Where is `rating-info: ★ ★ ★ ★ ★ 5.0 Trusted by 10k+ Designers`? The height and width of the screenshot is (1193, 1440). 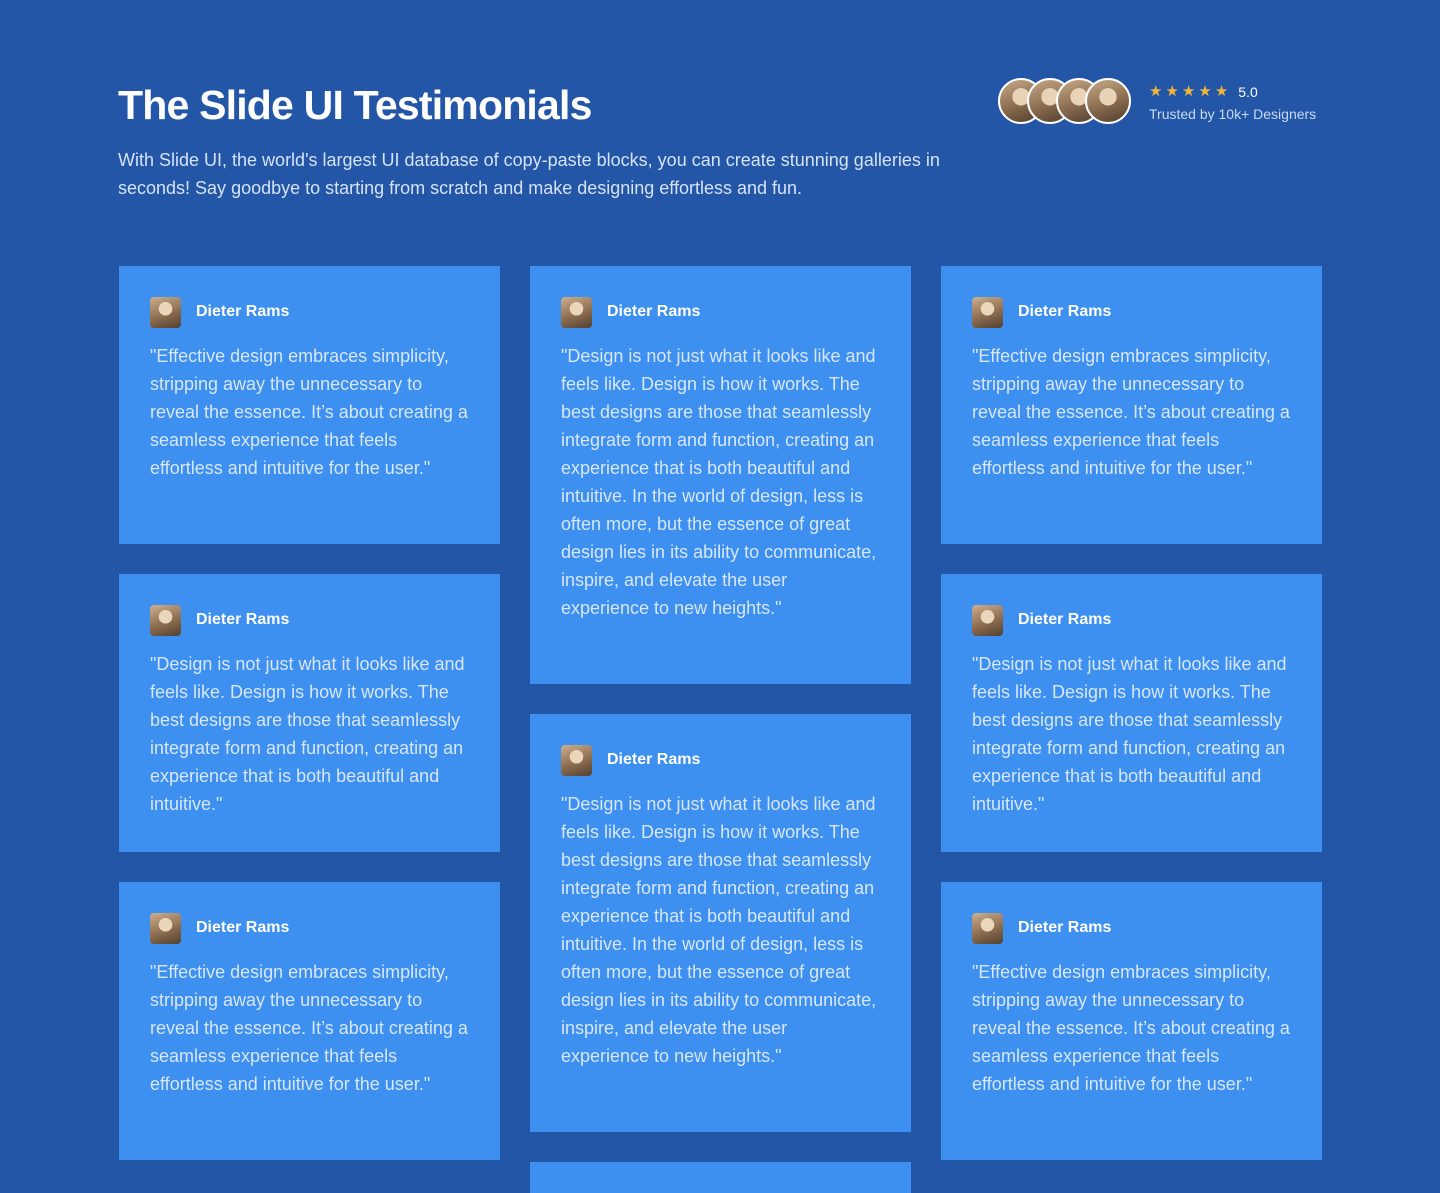
rating-info: ★ ★ ★ ★ ★ 5.0 Trusted by 10k+ Designers is located at coordinates (1232, 101).